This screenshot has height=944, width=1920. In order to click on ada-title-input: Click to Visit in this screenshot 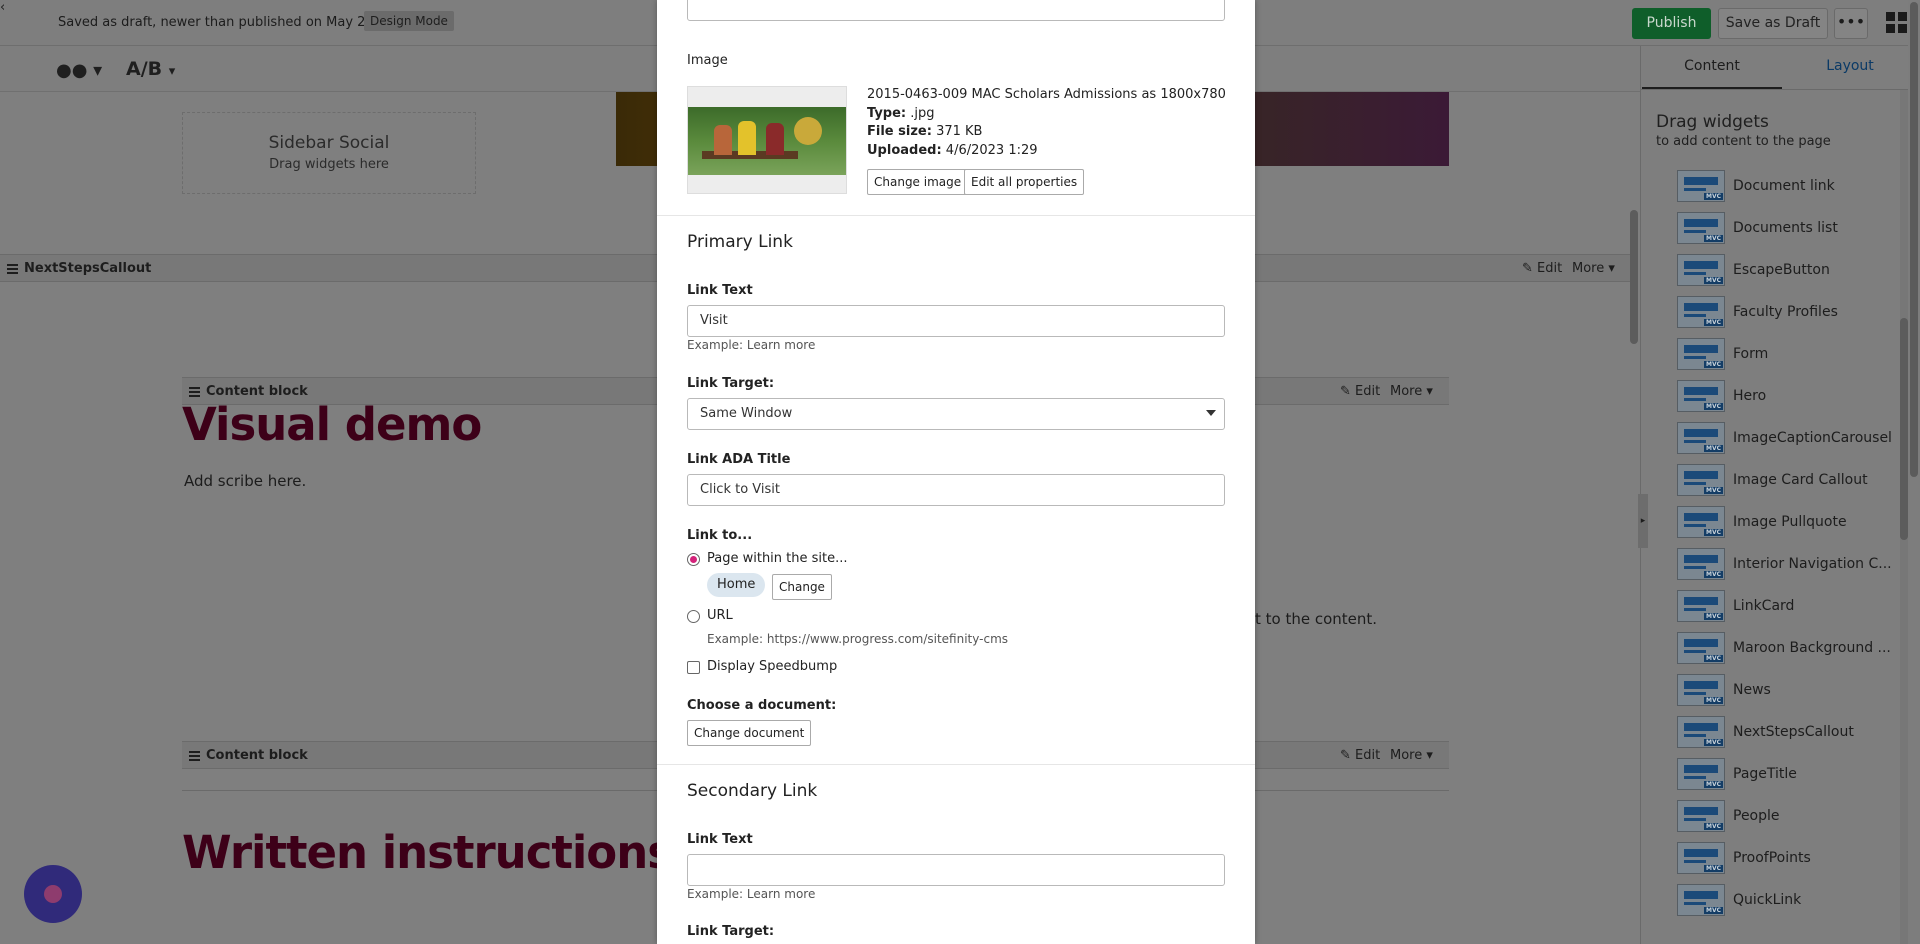, I will do `click(956, 490)`.